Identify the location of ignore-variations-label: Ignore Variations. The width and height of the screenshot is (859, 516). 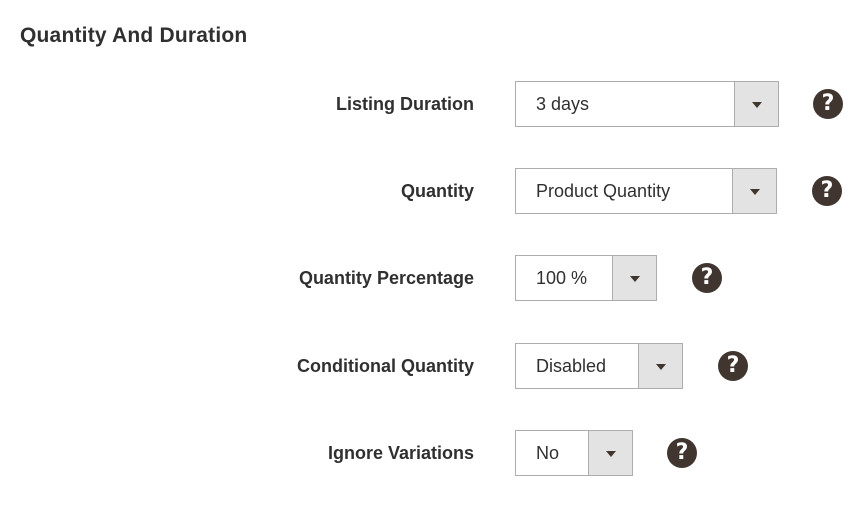
(400, 453).